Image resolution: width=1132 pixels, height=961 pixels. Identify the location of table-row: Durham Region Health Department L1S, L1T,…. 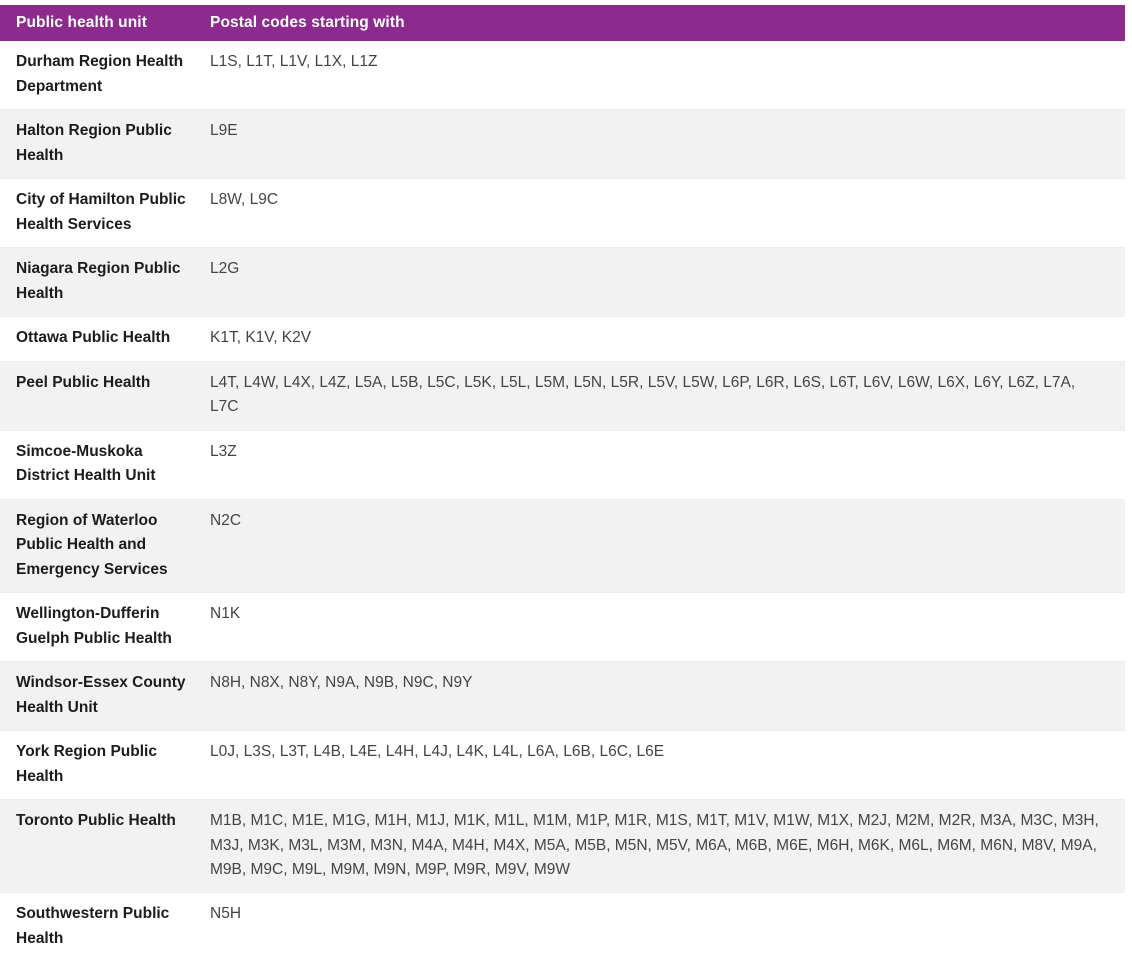
(562, 75).